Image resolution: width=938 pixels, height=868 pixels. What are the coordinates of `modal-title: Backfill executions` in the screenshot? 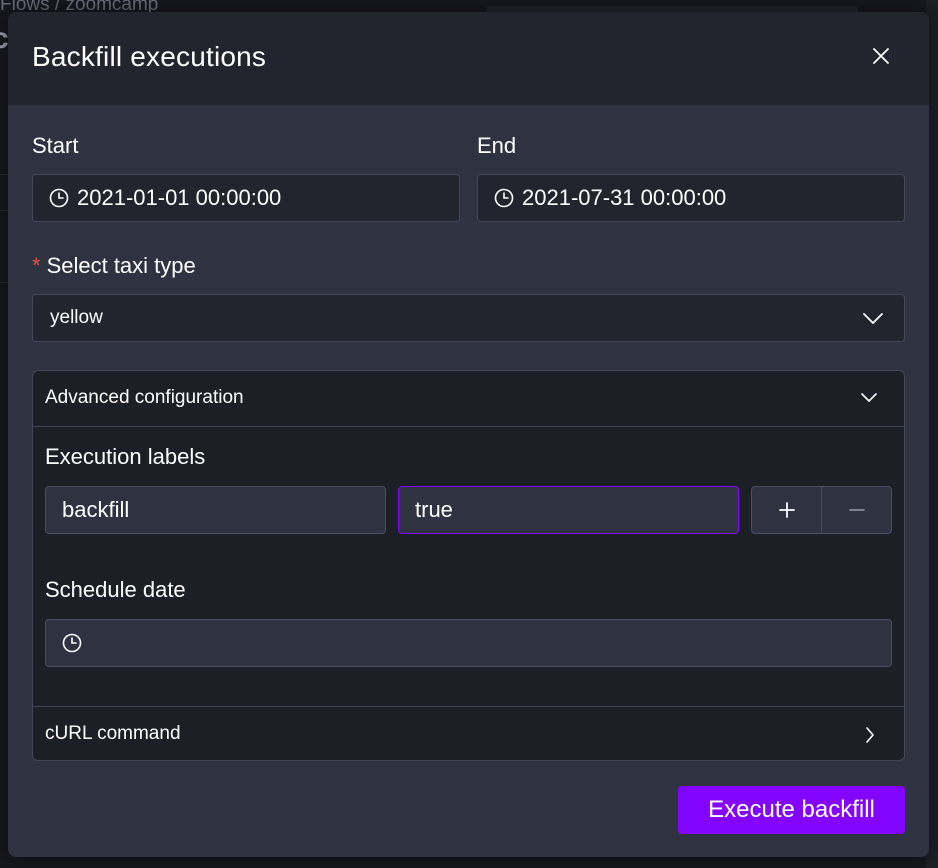 It's located at (149, 56).